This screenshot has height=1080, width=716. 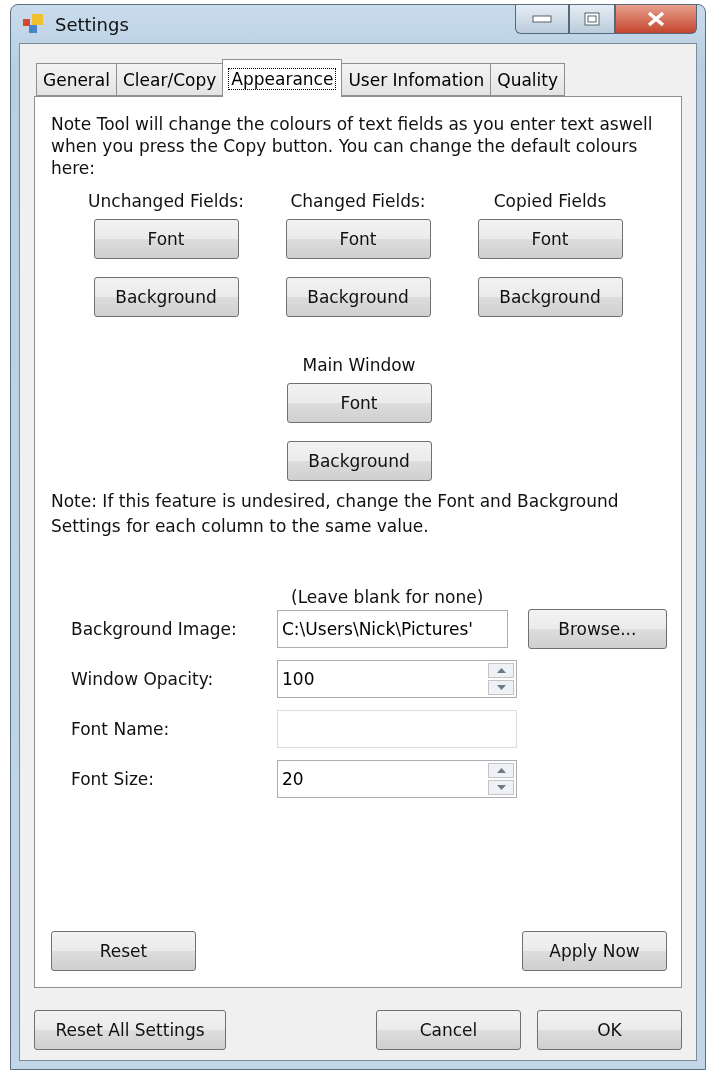 I want to click on minimize-icon, so click(x=542, y=19).